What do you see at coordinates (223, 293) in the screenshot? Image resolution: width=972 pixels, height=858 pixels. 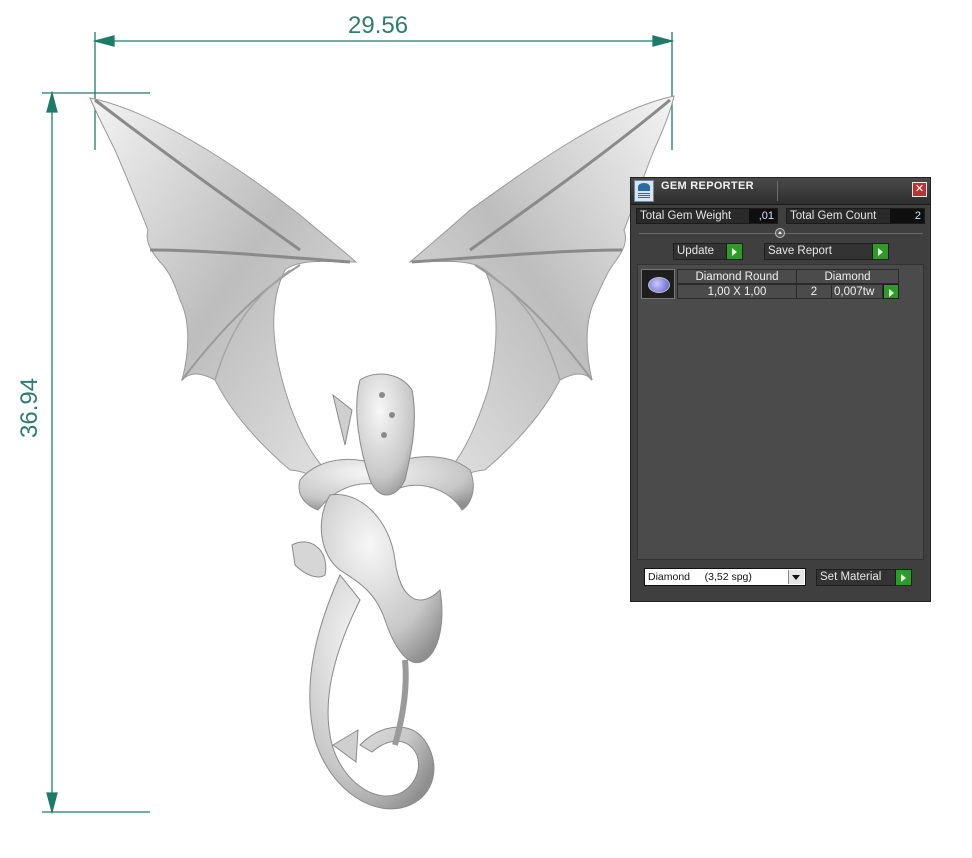 I see `left-wing` at bounding box center [223, 293].